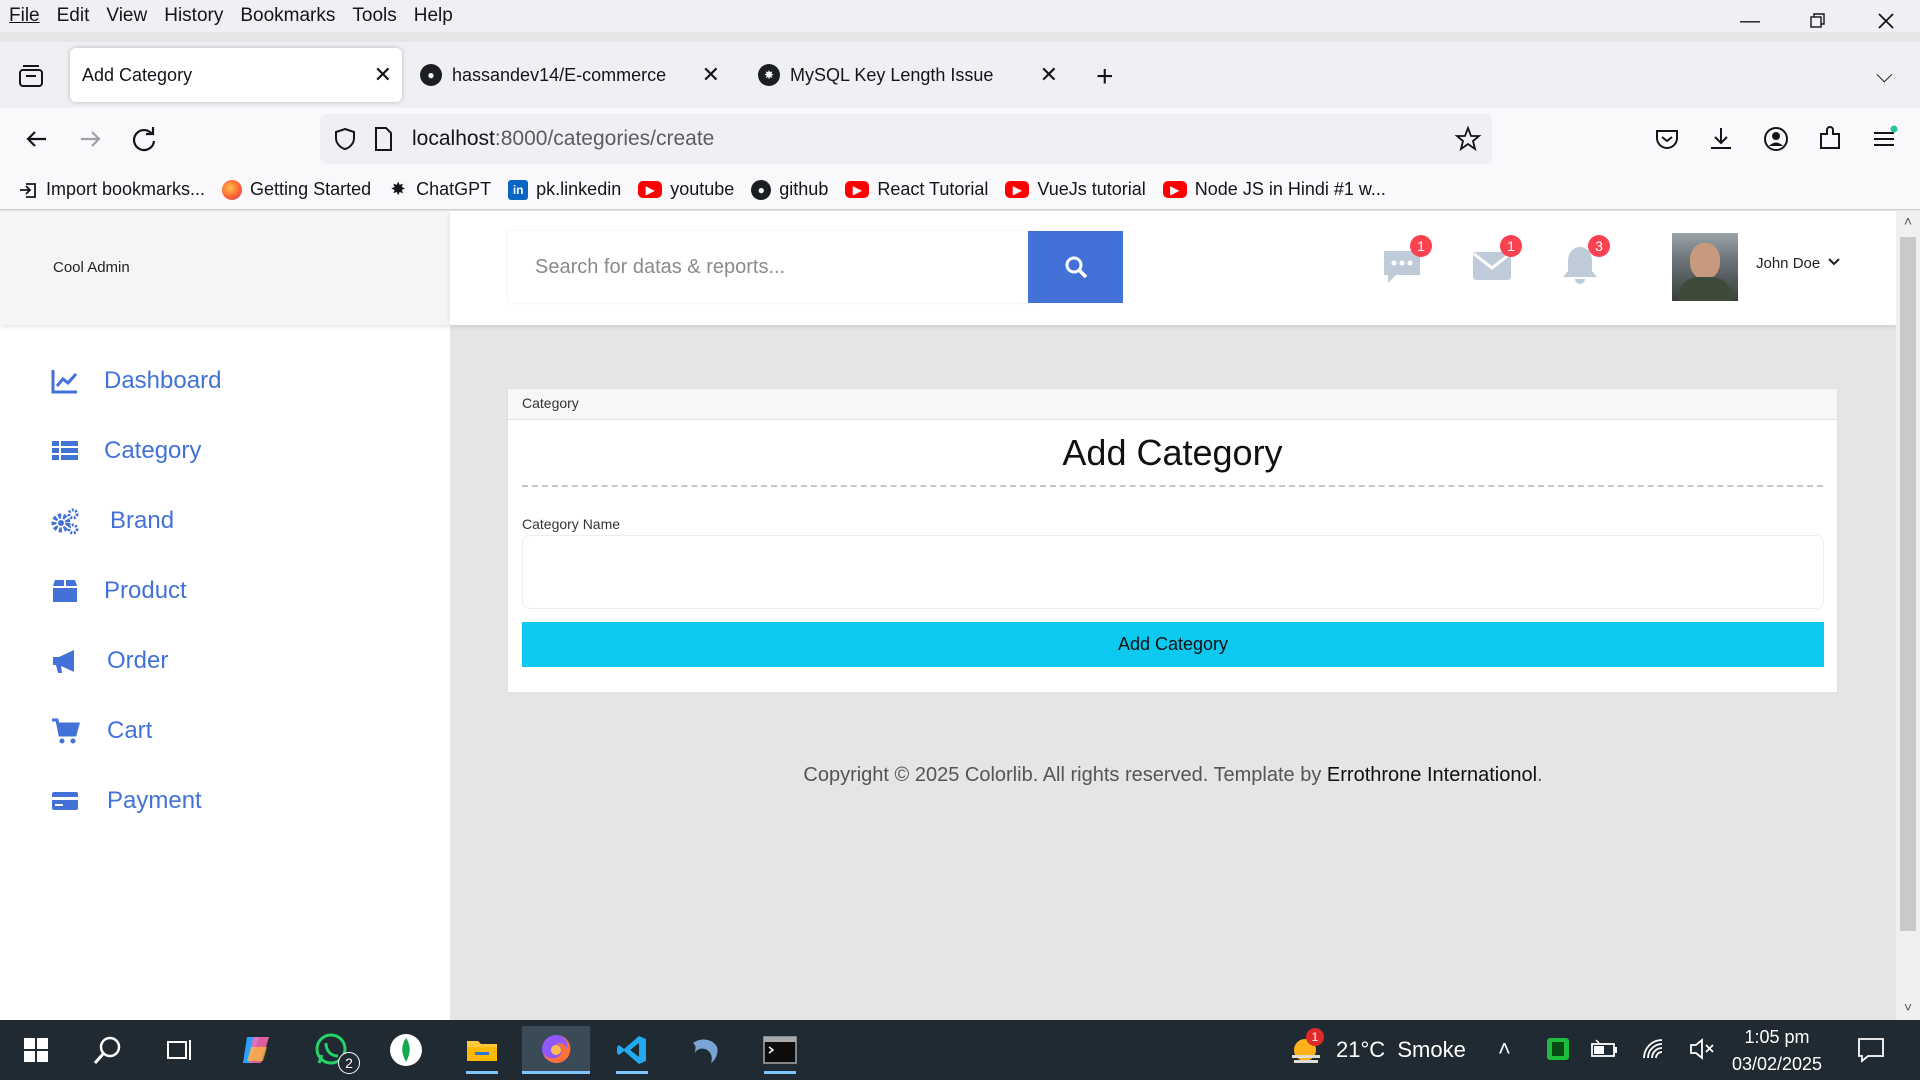 Image resolution: width=1920 pixels, height=1080 pixels. What do you see at coordinates (296, 189) in the screenshot?
I see `bookmark-getting-started: Getting Started` at bounding box center [296, 189].